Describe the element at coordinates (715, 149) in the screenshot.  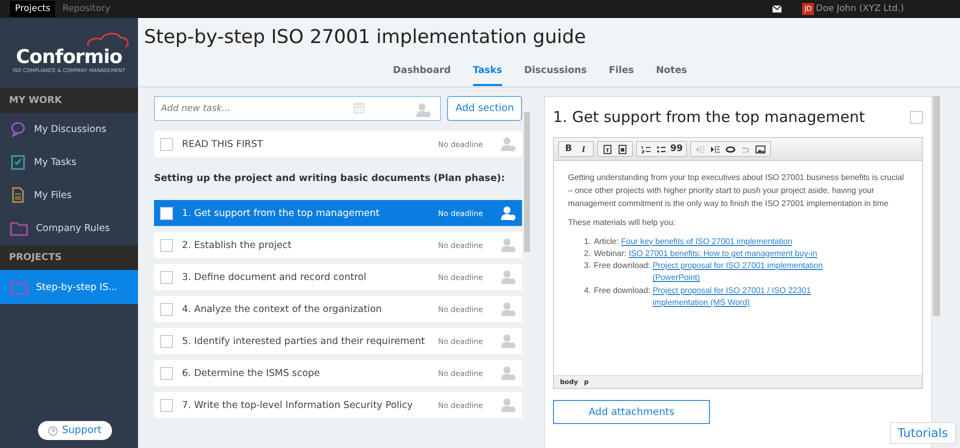
I see `indent-icon` at that location.